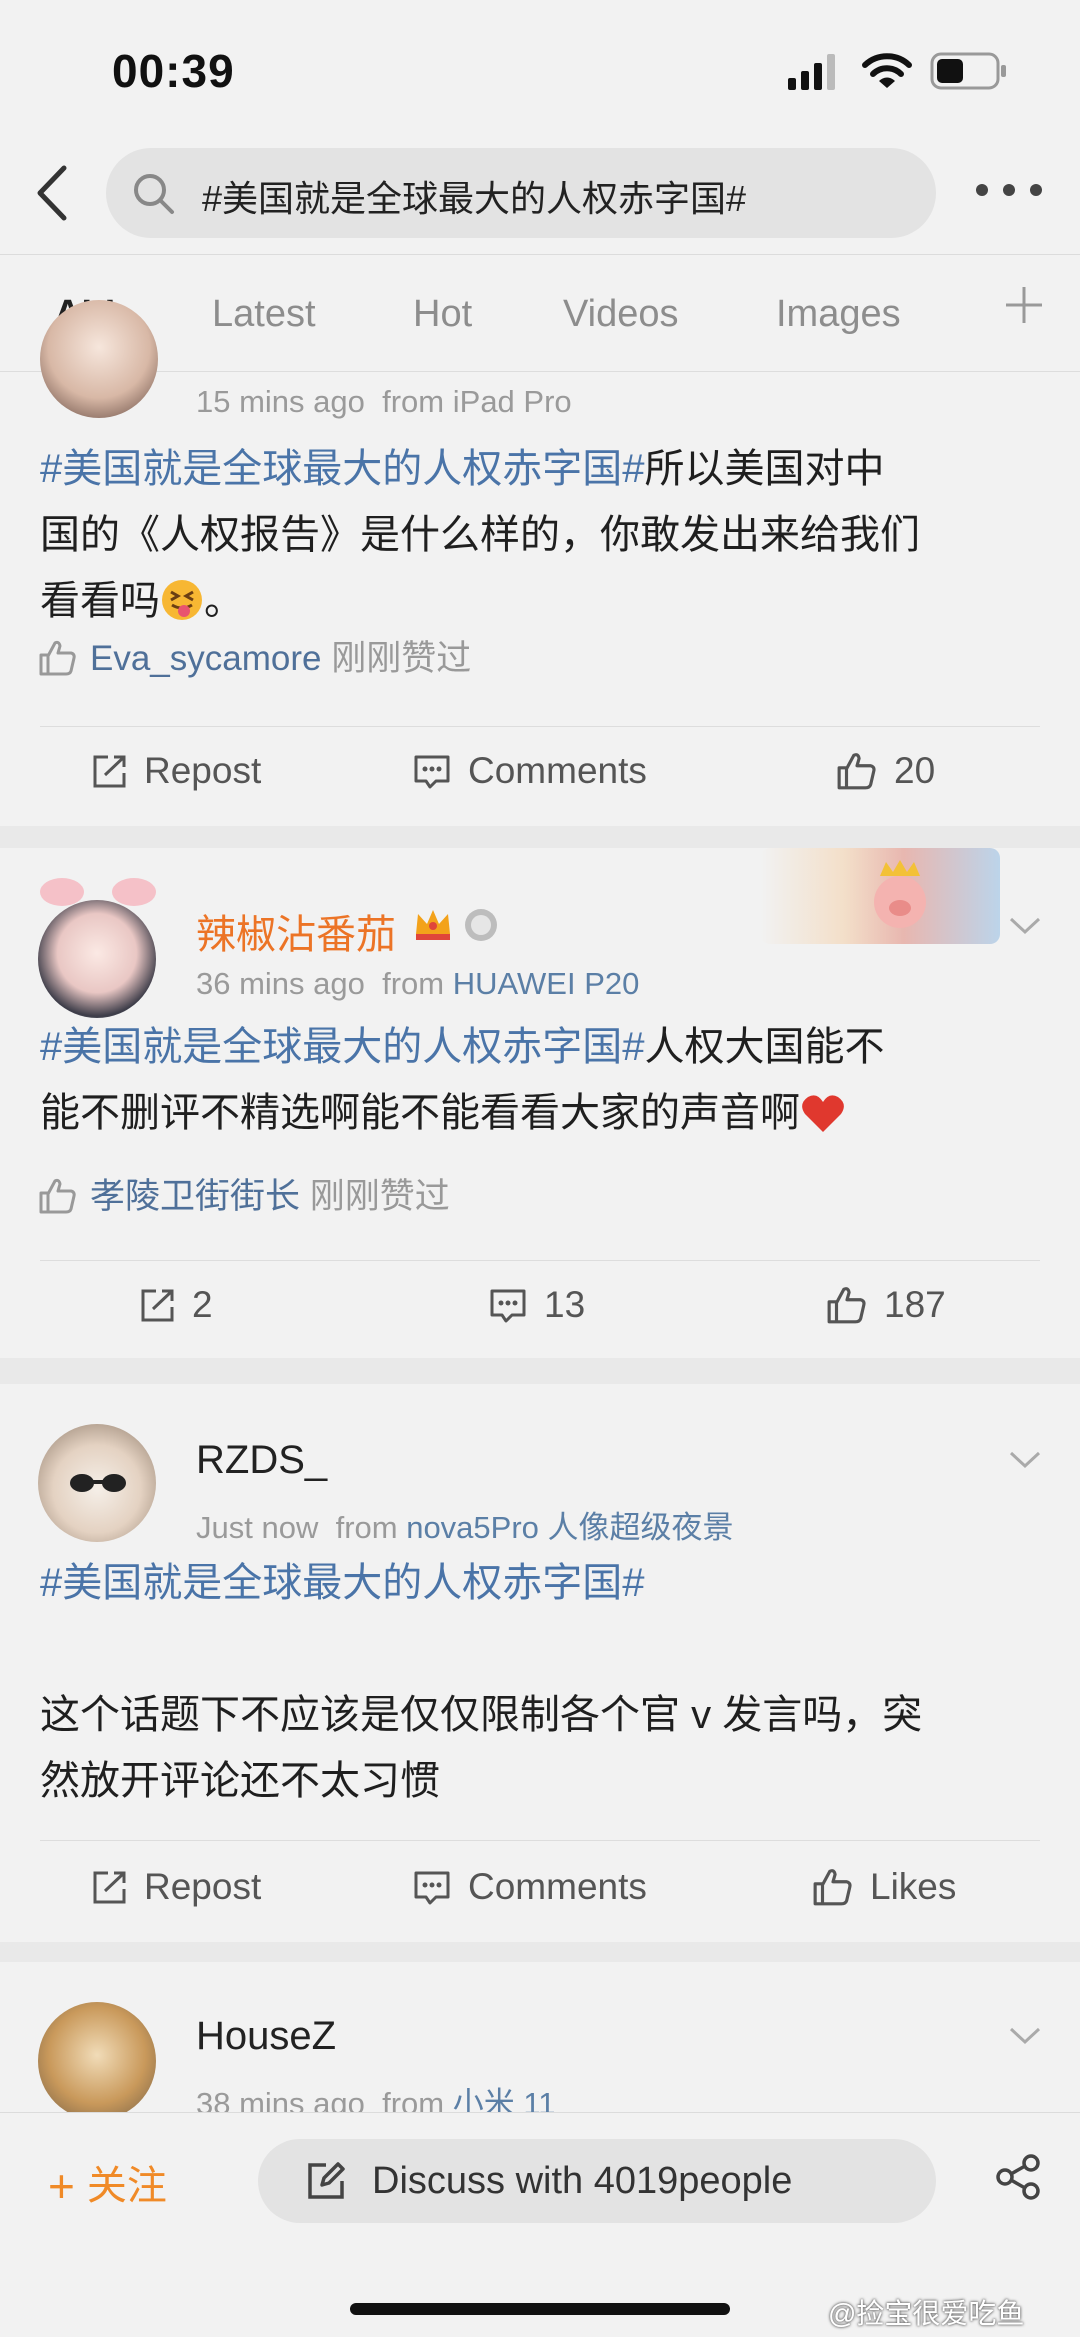 This screenshot has width=1080, height=2337. Describe the element at coordinates (597, 2181) in the screenshot. I see `discuss-button: Discuss with 4019people` at that location.